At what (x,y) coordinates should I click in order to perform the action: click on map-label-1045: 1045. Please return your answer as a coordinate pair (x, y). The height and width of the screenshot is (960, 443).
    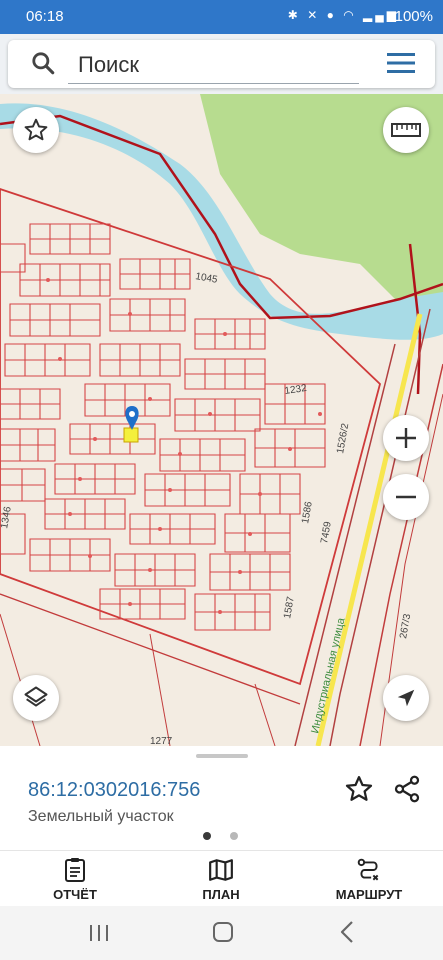
    Looking at the image, I should click on (206, 278).